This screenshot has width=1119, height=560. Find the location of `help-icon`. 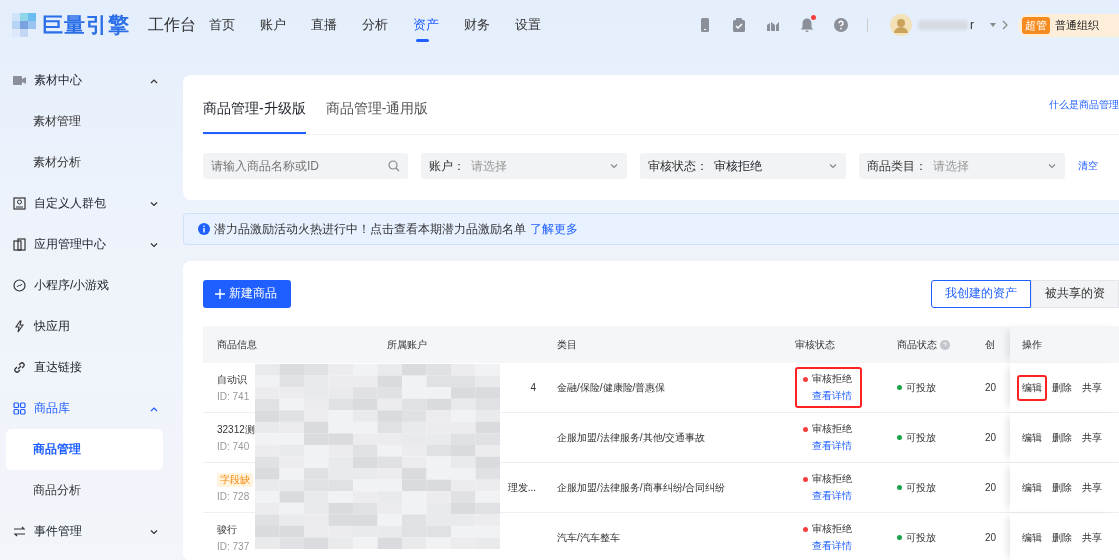

help-icon is located at coordinates (841, 25).